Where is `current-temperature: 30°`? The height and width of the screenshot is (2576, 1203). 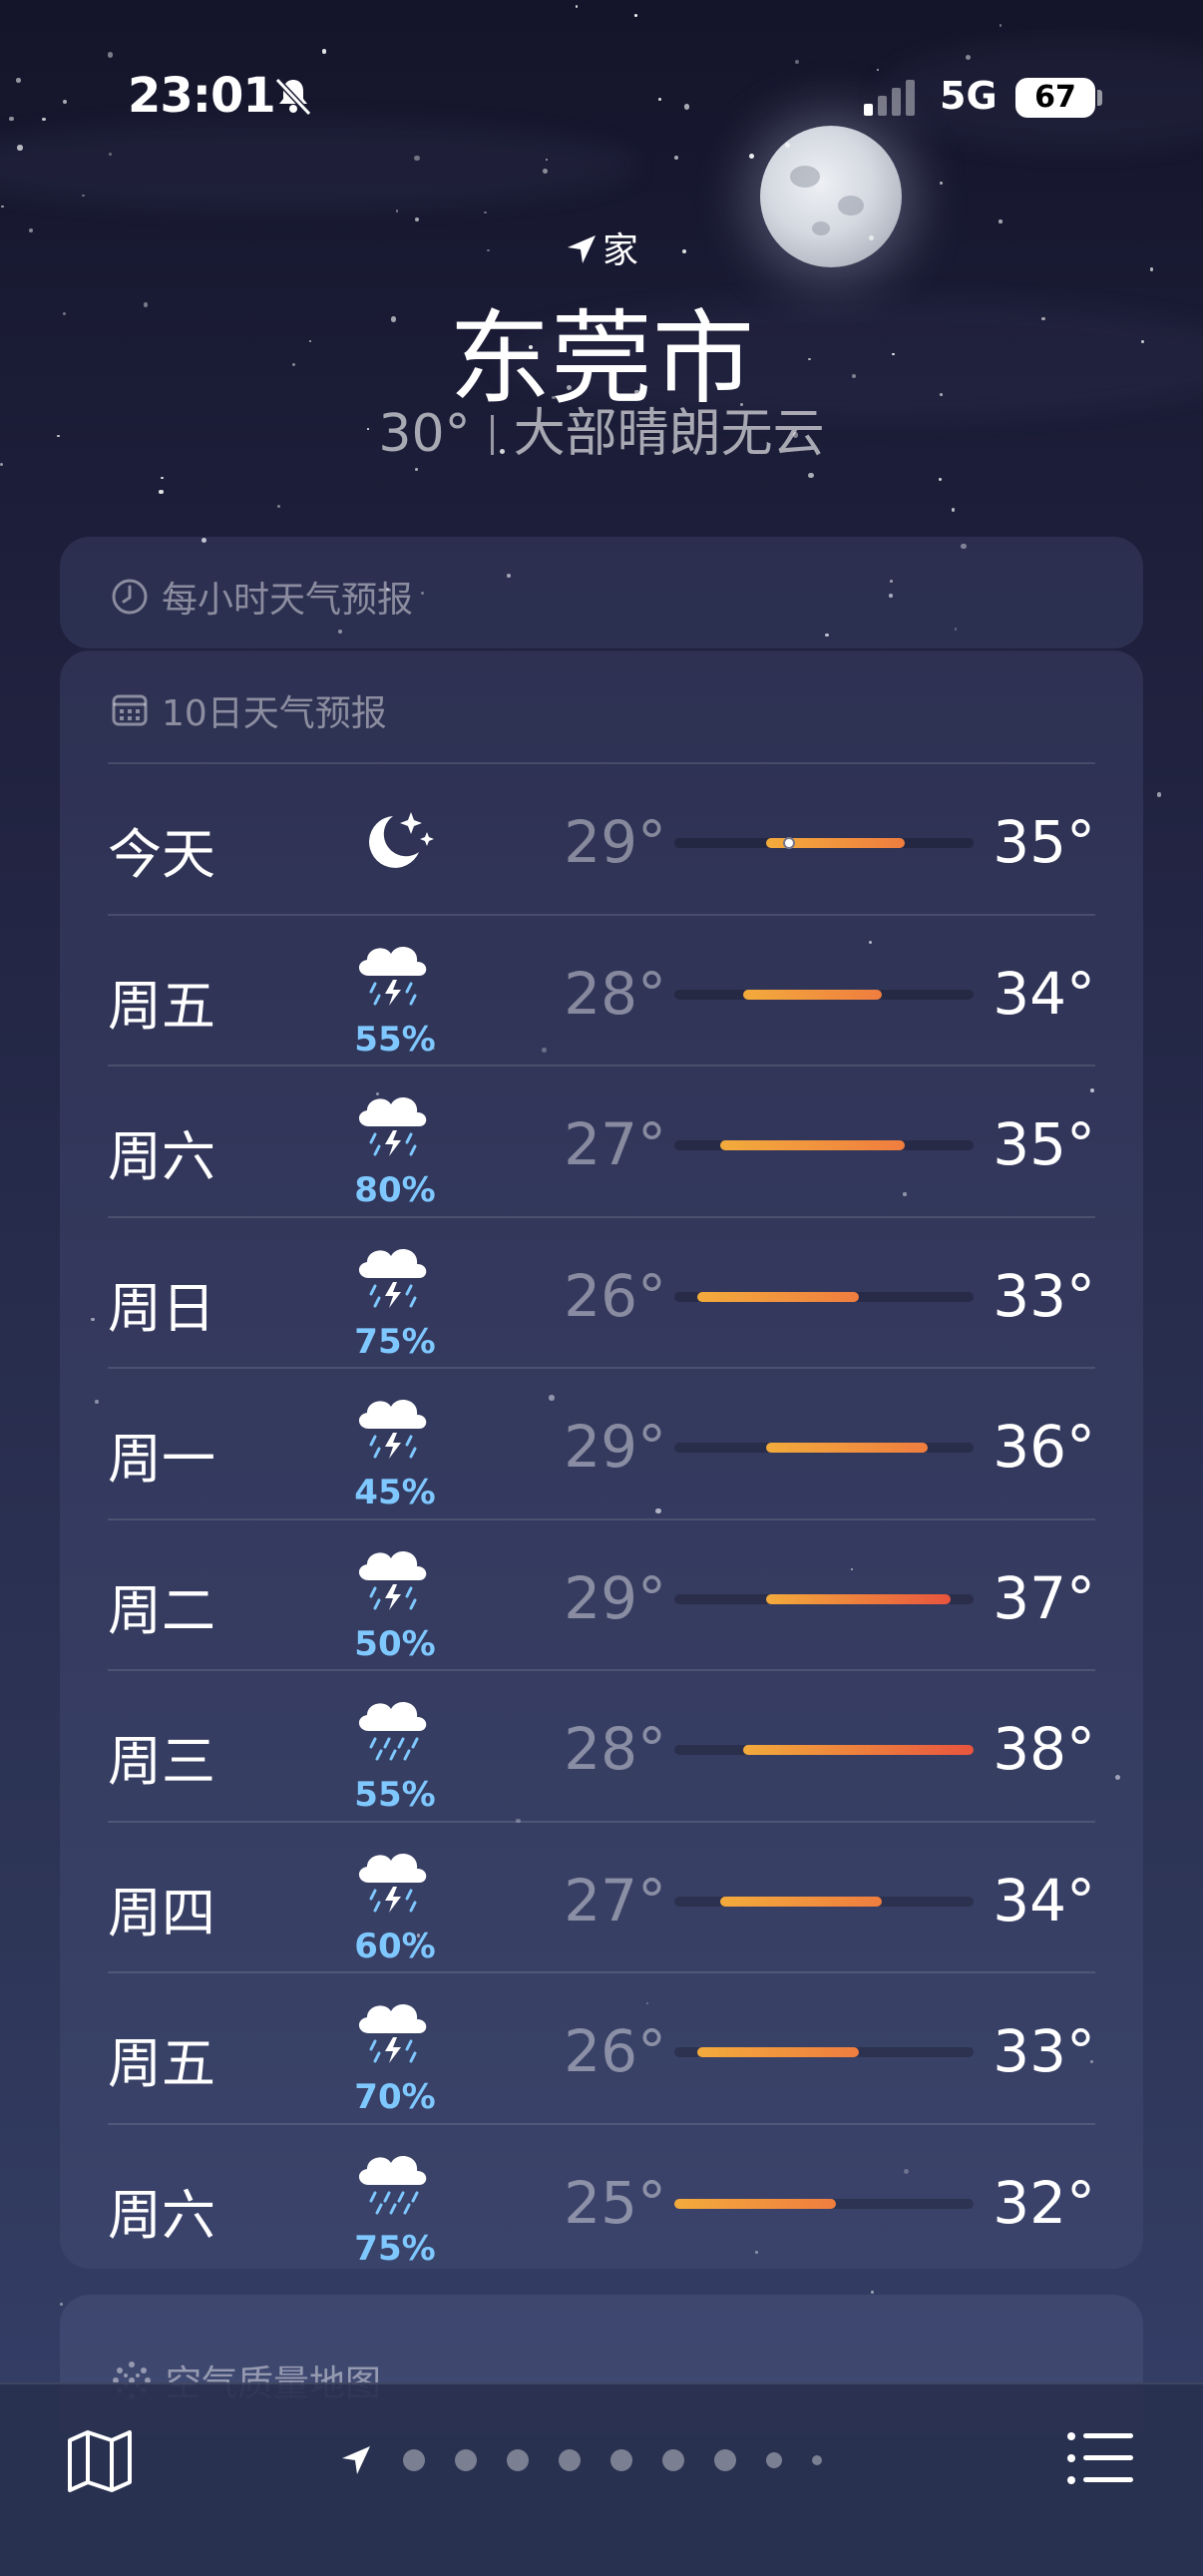
current-temperature: 30° is located at coordinates (424, 434).